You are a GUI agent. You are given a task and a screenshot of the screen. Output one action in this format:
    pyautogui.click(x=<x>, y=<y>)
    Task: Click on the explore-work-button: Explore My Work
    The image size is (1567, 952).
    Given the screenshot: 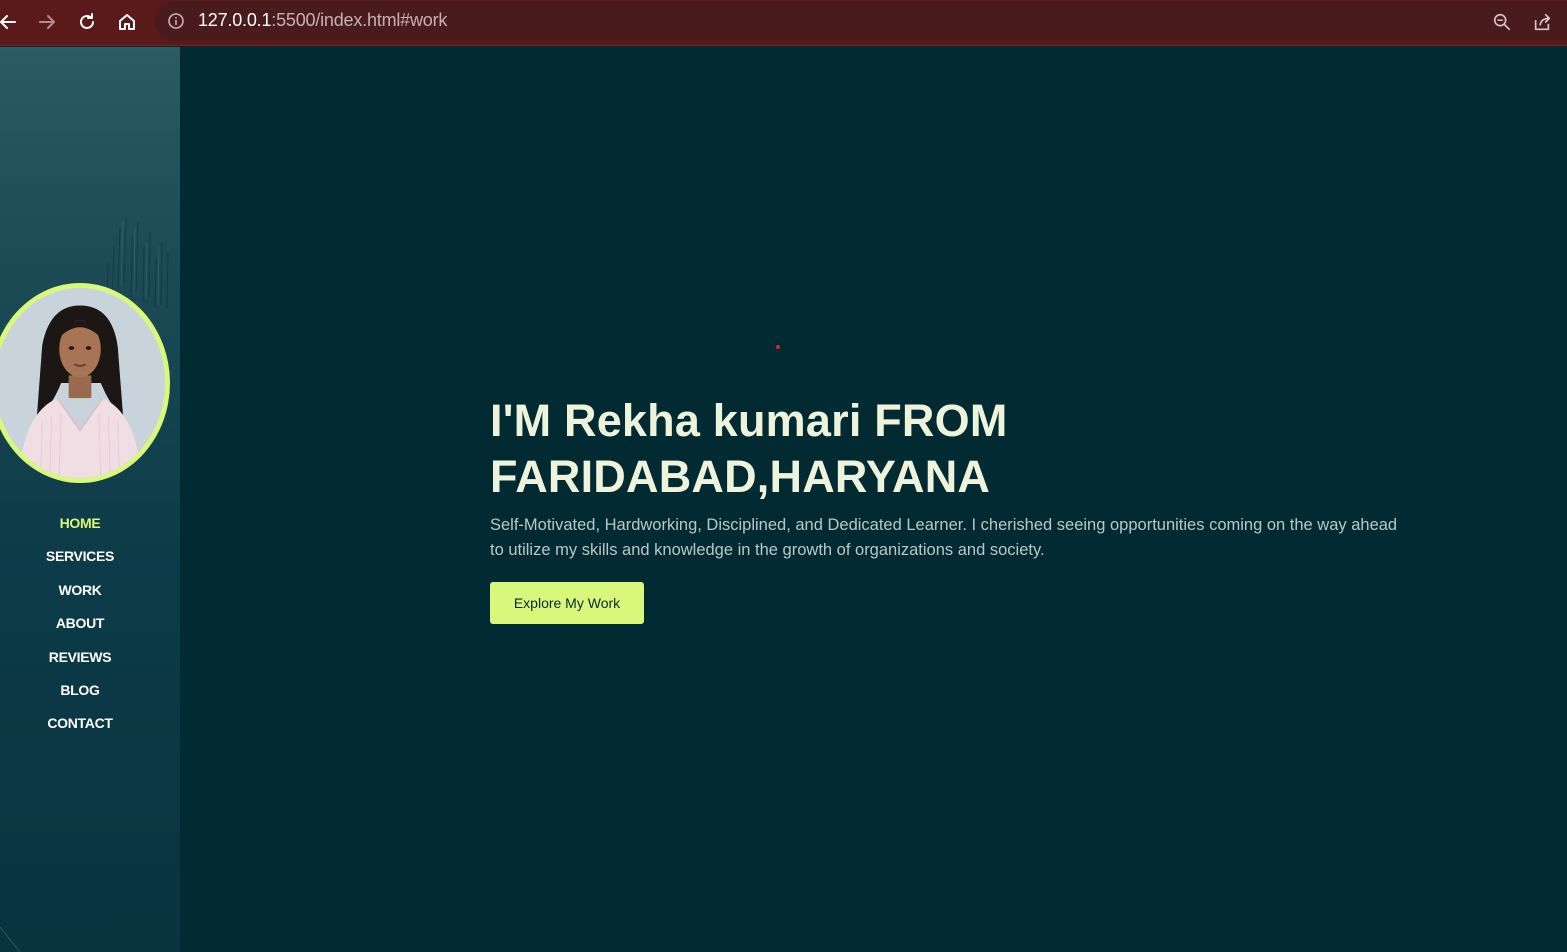 What is the action you would take?
    pyautogui.click(x=567, y=603)
    